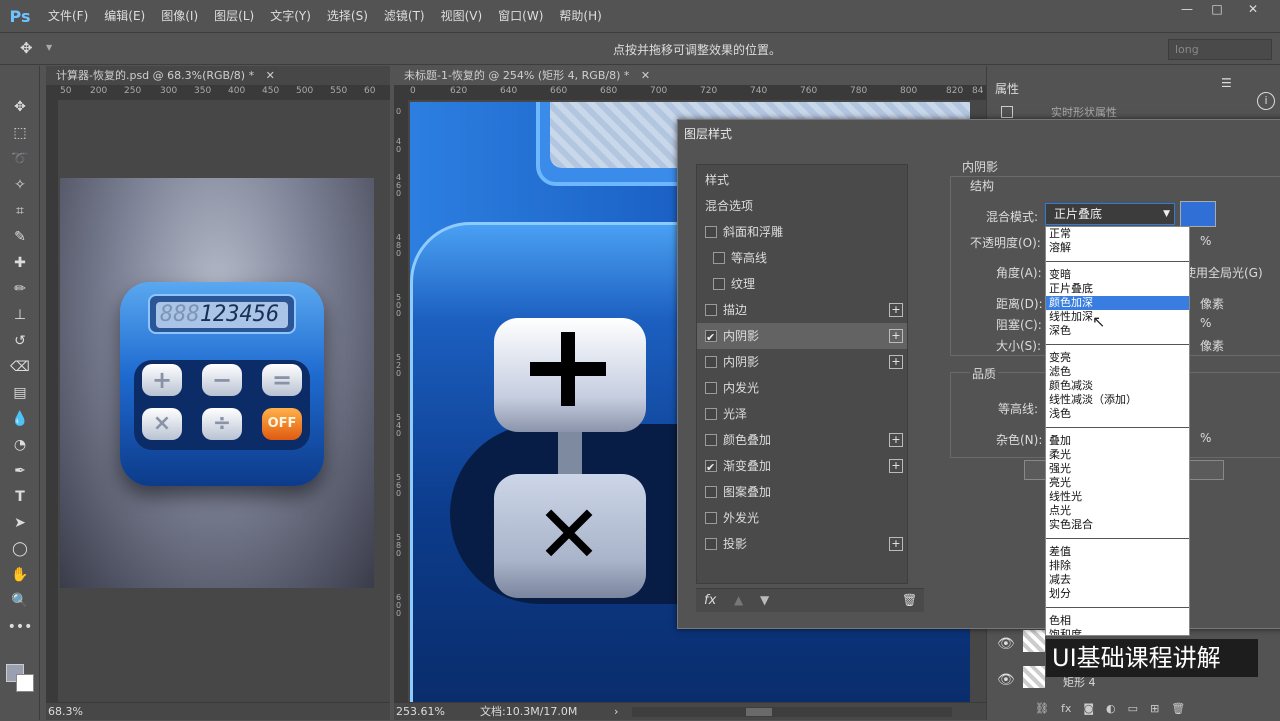 This screenshot has height=721, width=1280. Describe the element at coordinates (616, 712) in the screenshot. I see `chevron-right-icon: ›` at that location.